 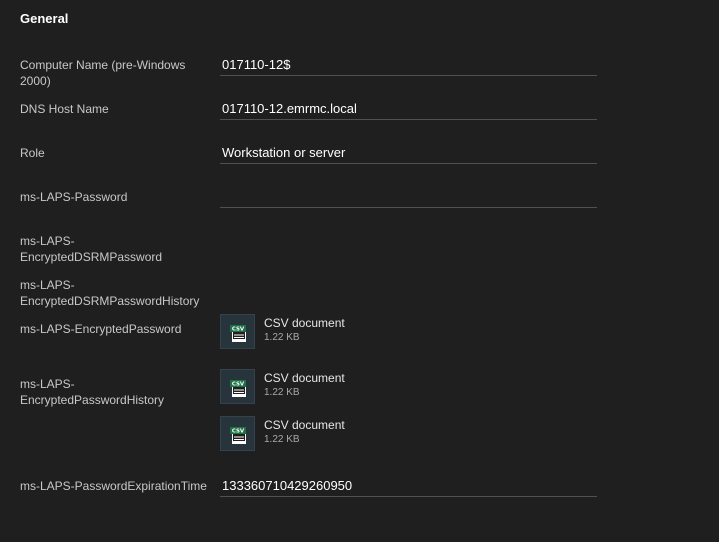 I want to click on laps-password-label: ms-LAPS-Password, so click(x=74, y=197).